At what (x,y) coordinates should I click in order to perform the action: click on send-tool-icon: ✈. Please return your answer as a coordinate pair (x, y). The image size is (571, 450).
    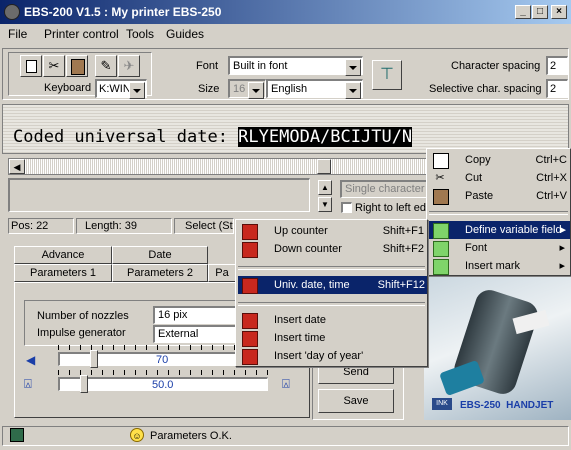
    Looking at the image, I should click on (129, 66).